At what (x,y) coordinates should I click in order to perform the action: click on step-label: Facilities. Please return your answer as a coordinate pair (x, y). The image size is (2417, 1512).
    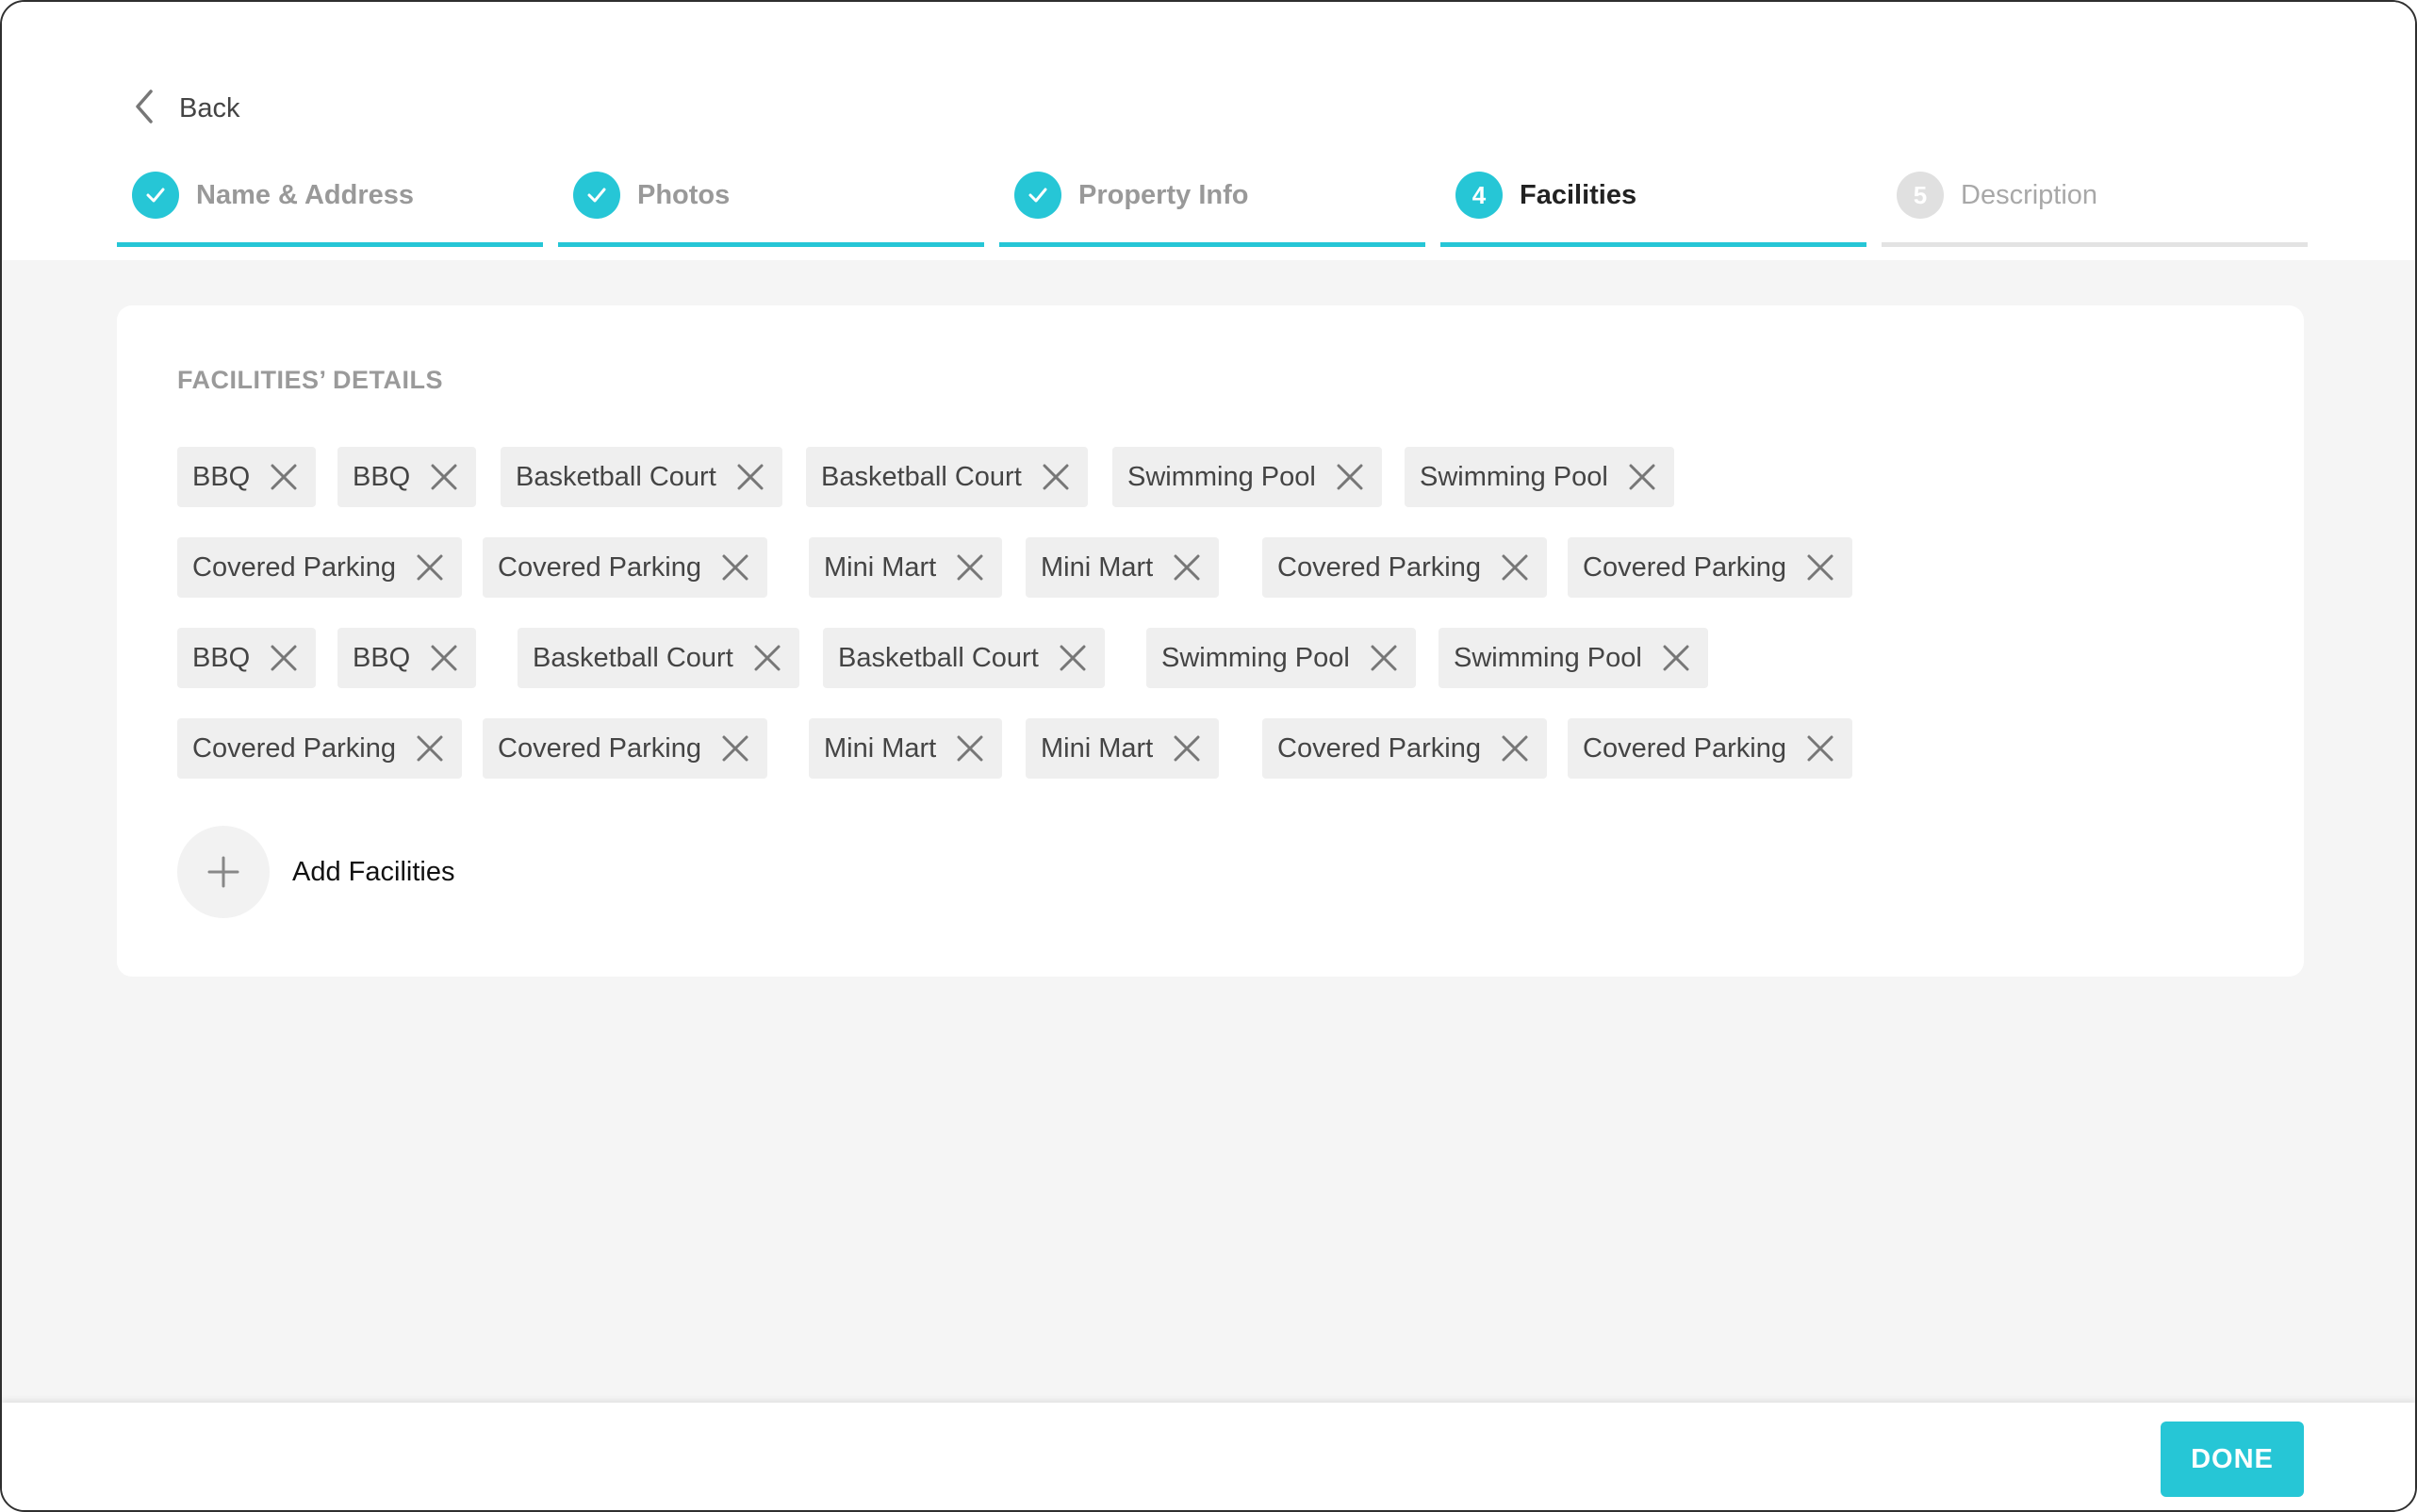
    Looking at the image, I should click on (1578, 195).